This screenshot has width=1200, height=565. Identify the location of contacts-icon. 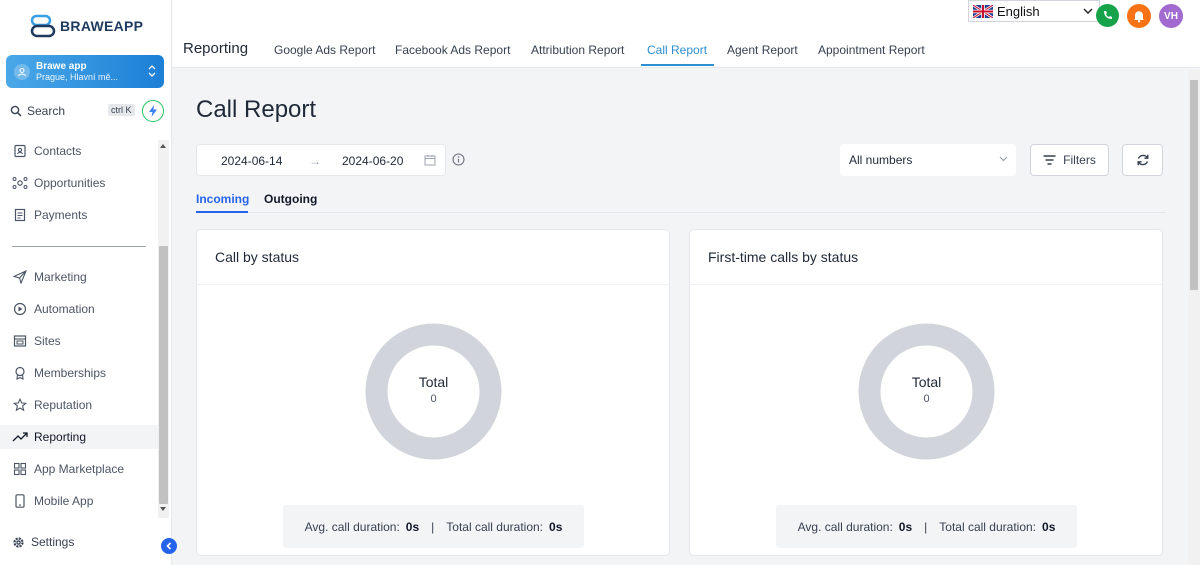
(20, 151).